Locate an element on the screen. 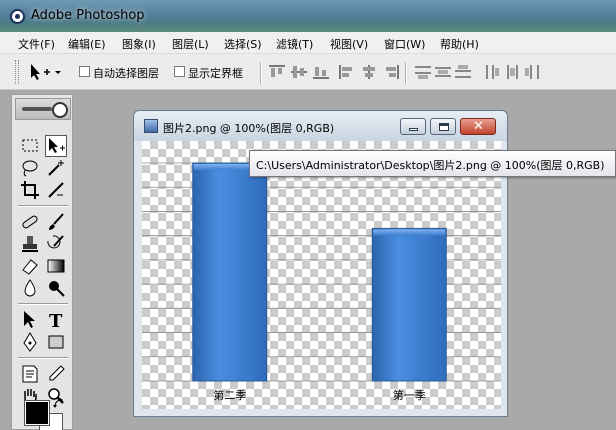 The image size is (616, 430). maximize-icon is located at coordinates (444, 127).